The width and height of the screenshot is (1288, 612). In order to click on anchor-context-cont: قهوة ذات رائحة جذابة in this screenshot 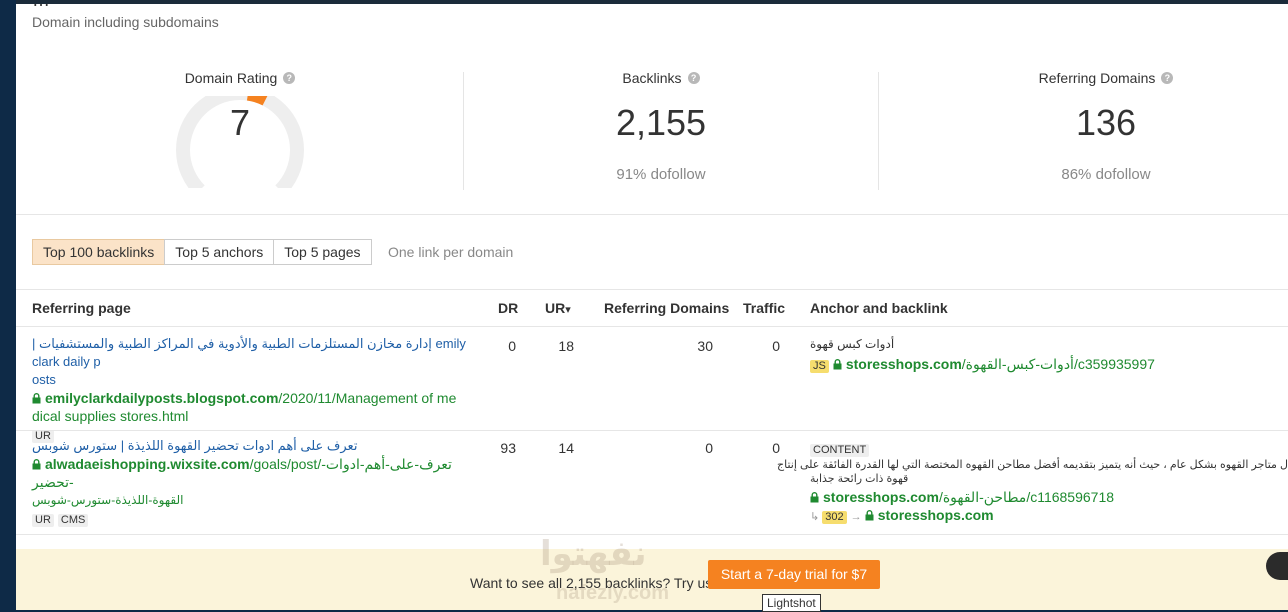, I will do `click(859, 479)`.